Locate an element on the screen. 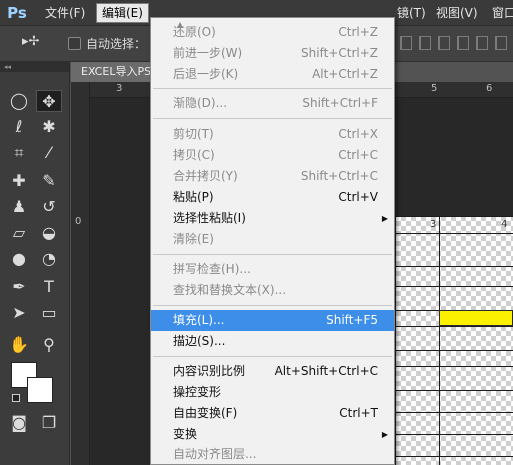 This screenshot has width=513, height=465. type-tool-icon: T is located at coordinates (49, 287).